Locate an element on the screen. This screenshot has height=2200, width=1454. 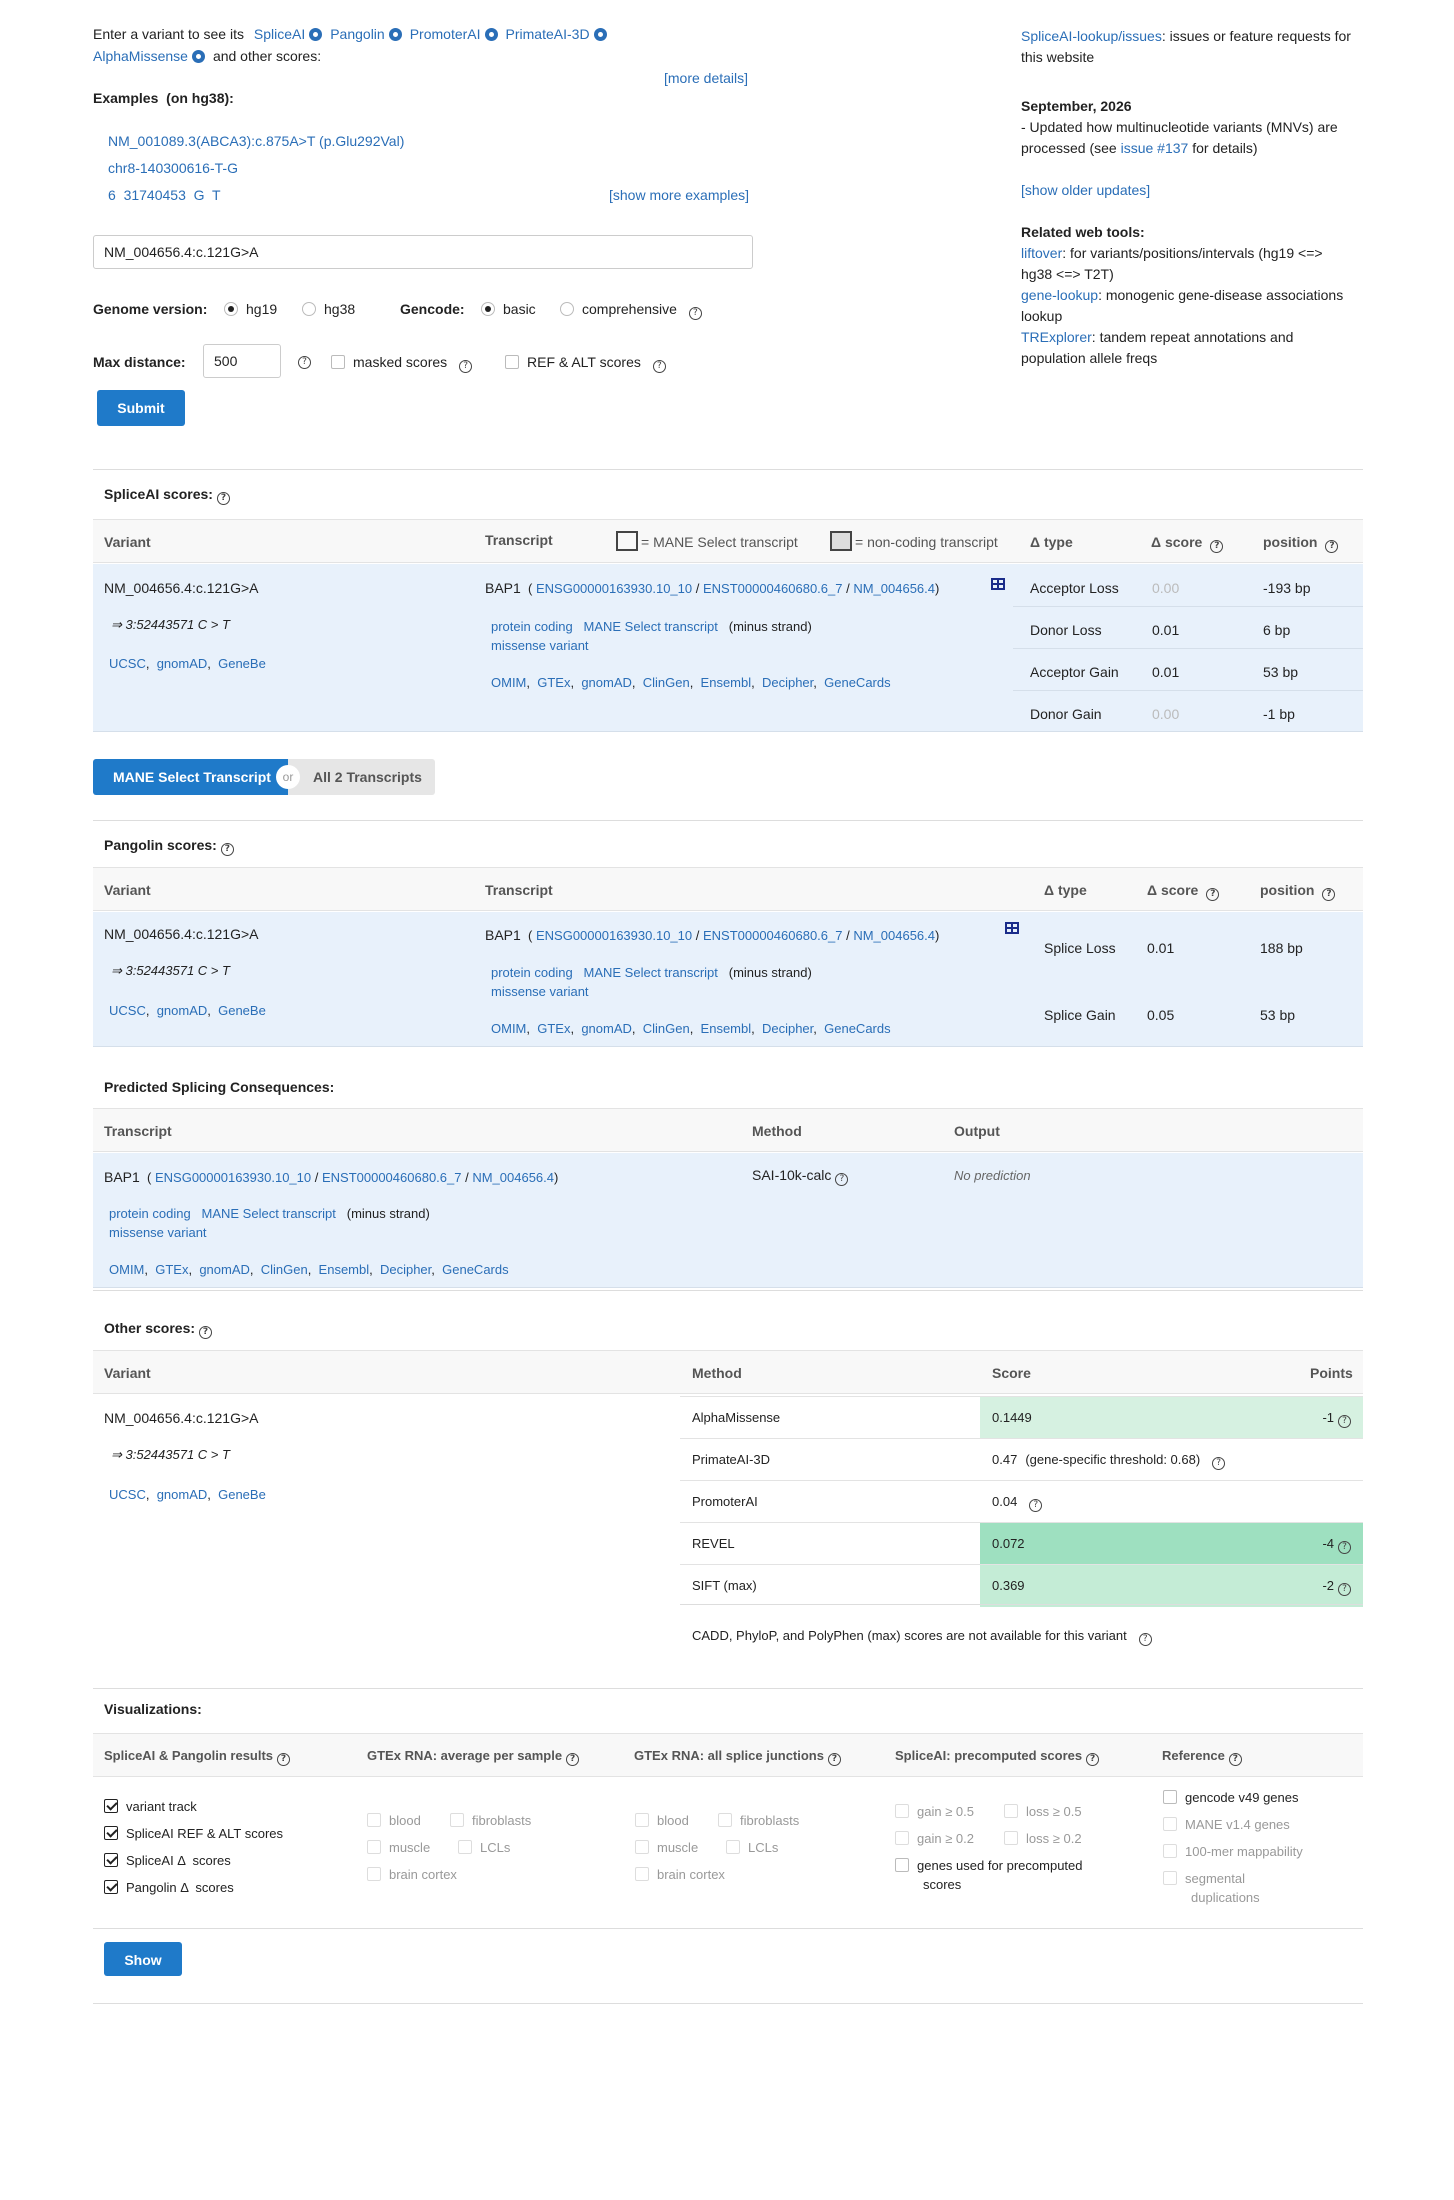
more-details-link: [more details] is located at coordinates (706, 78).